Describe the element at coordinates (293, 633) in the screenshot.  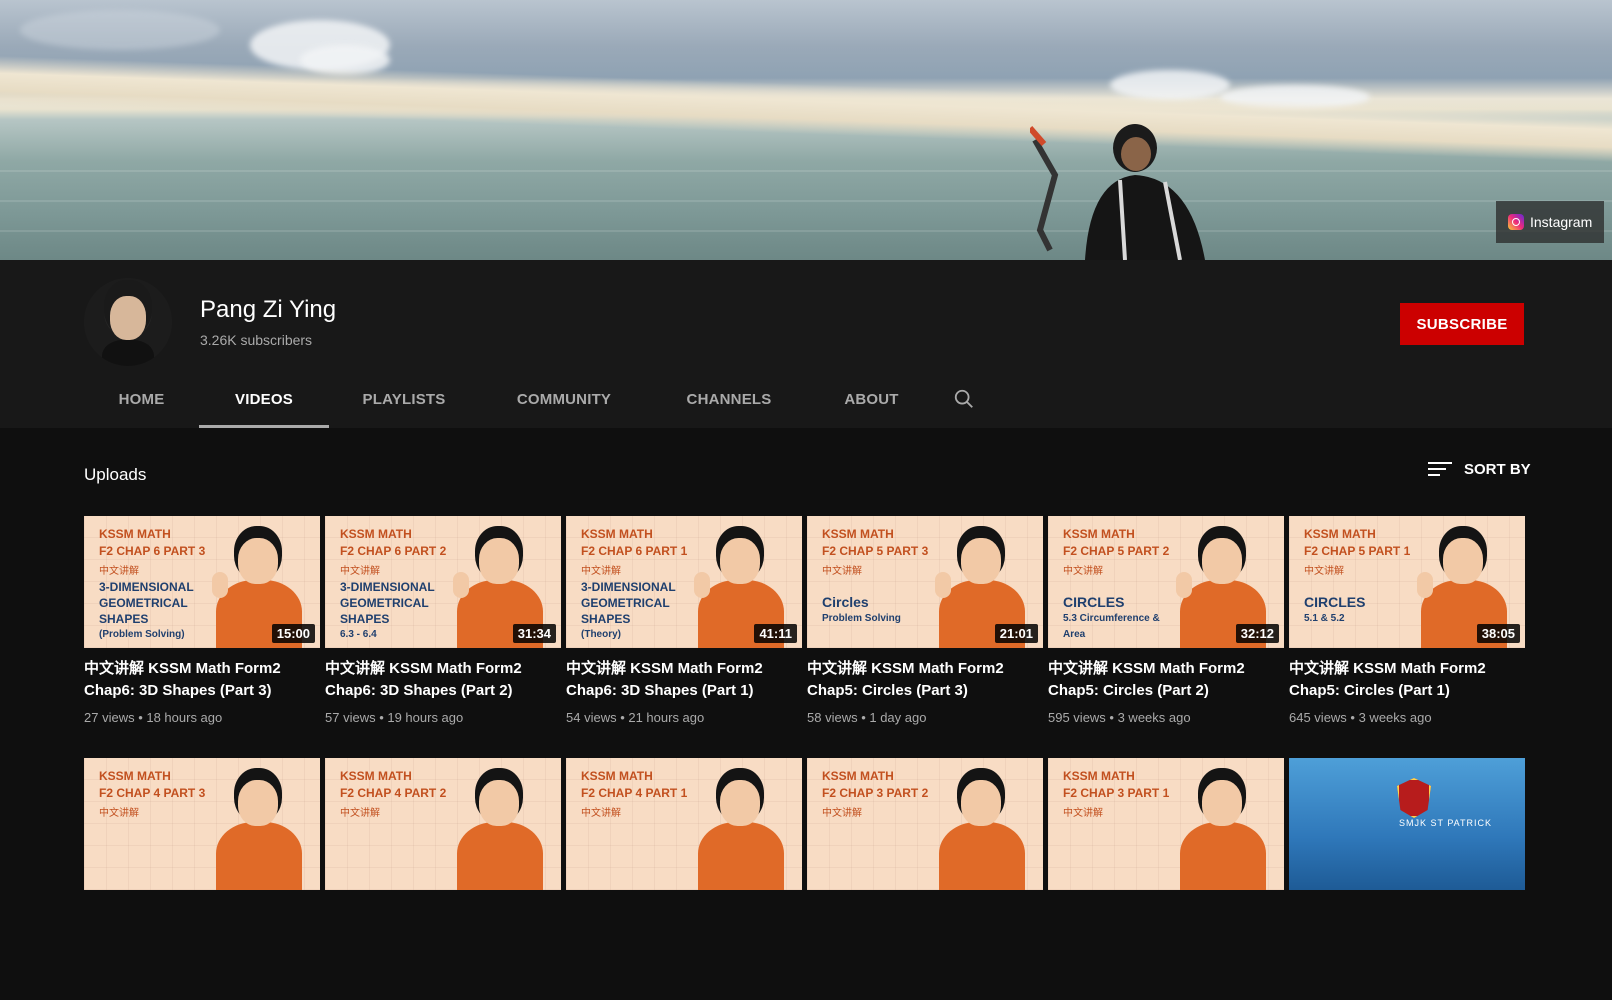
I see `video-duration: 15:00` at that location.